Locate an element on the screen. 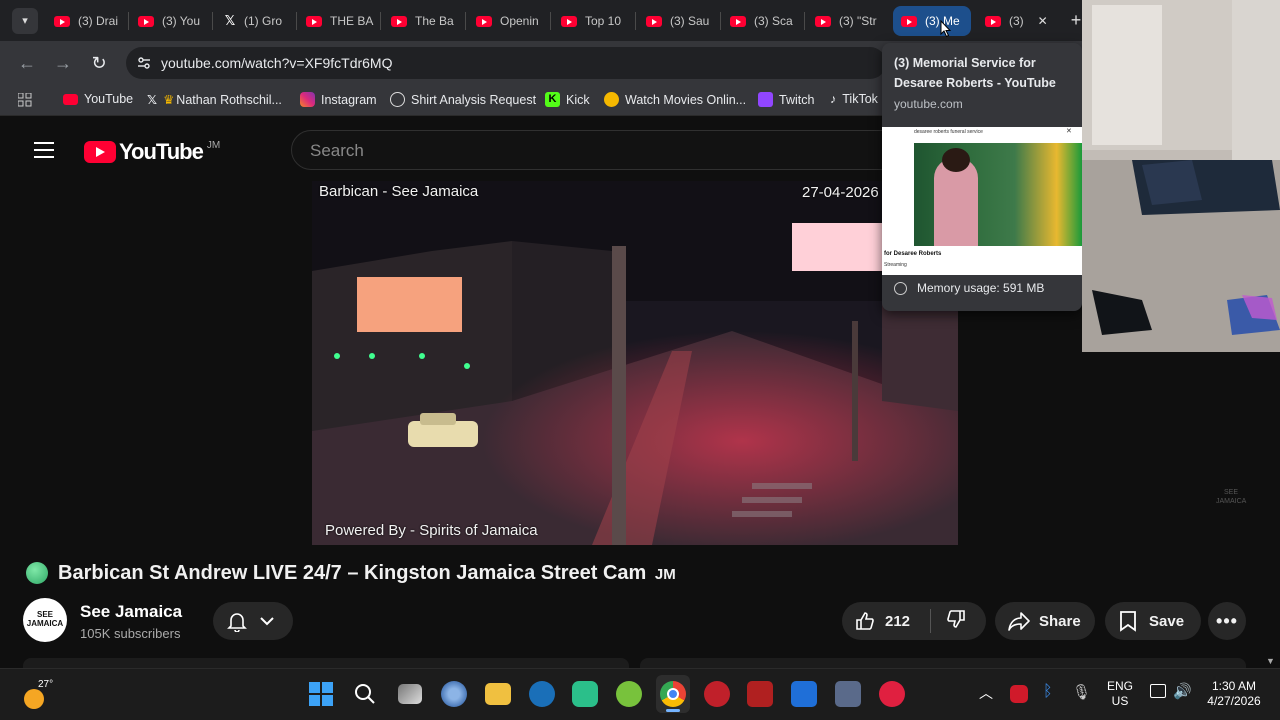 The width and height of the screenshot is (1280, 720). tab-search-button: ▾ is located at coordinates (25, 21).